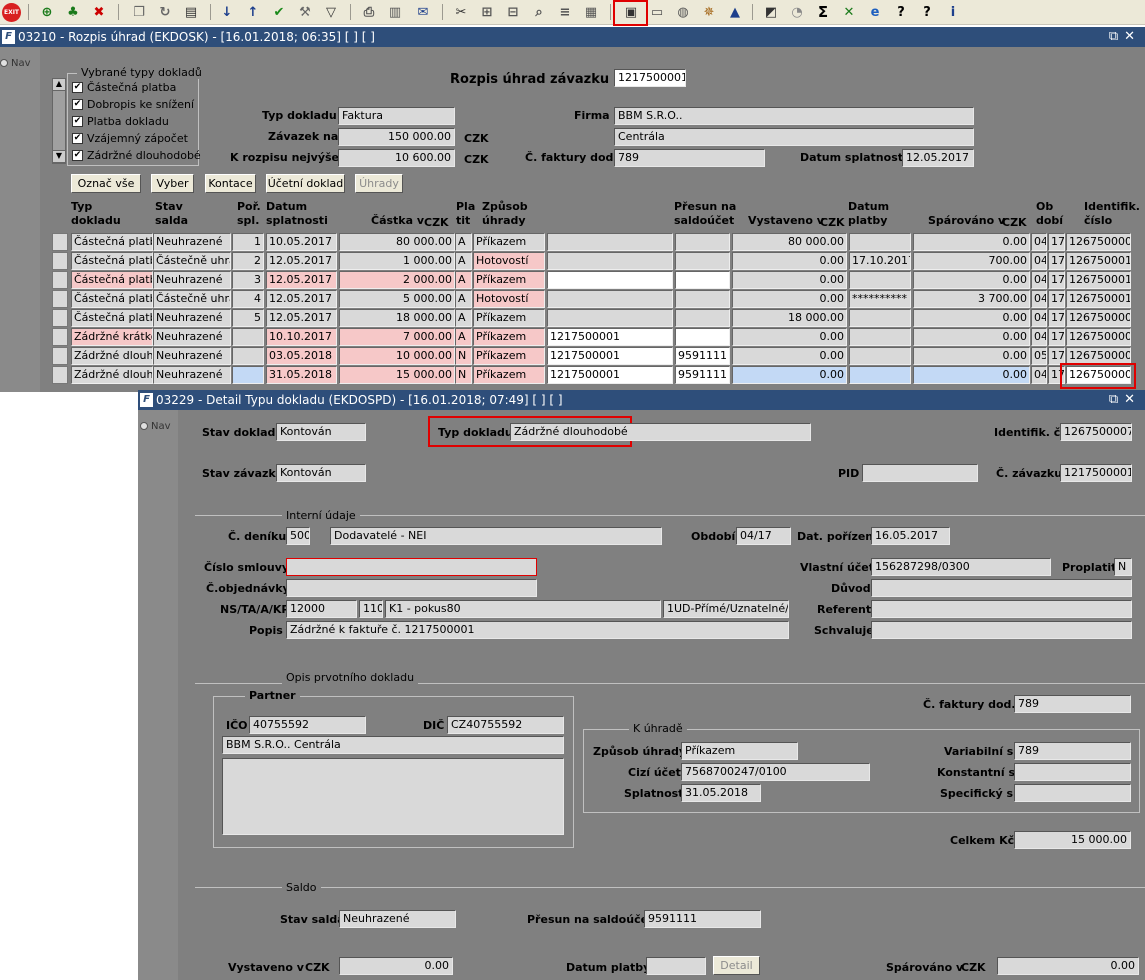 This screenshot has width=1145, height=980. Describe the element at coordinates (423, 12) in the screenshot. I see `mail-icon: ✉` at that location.